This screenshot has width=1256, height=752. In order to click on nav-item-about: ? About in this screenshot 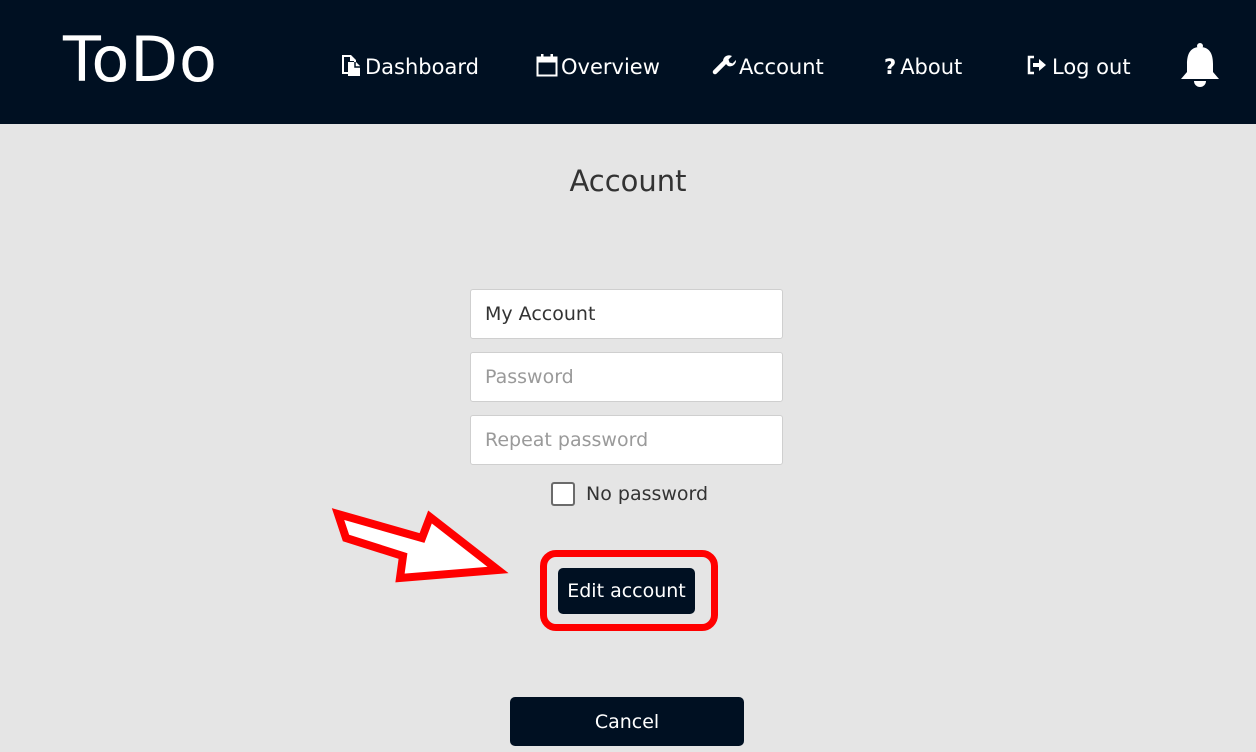, I will do `click(923, 67)`.